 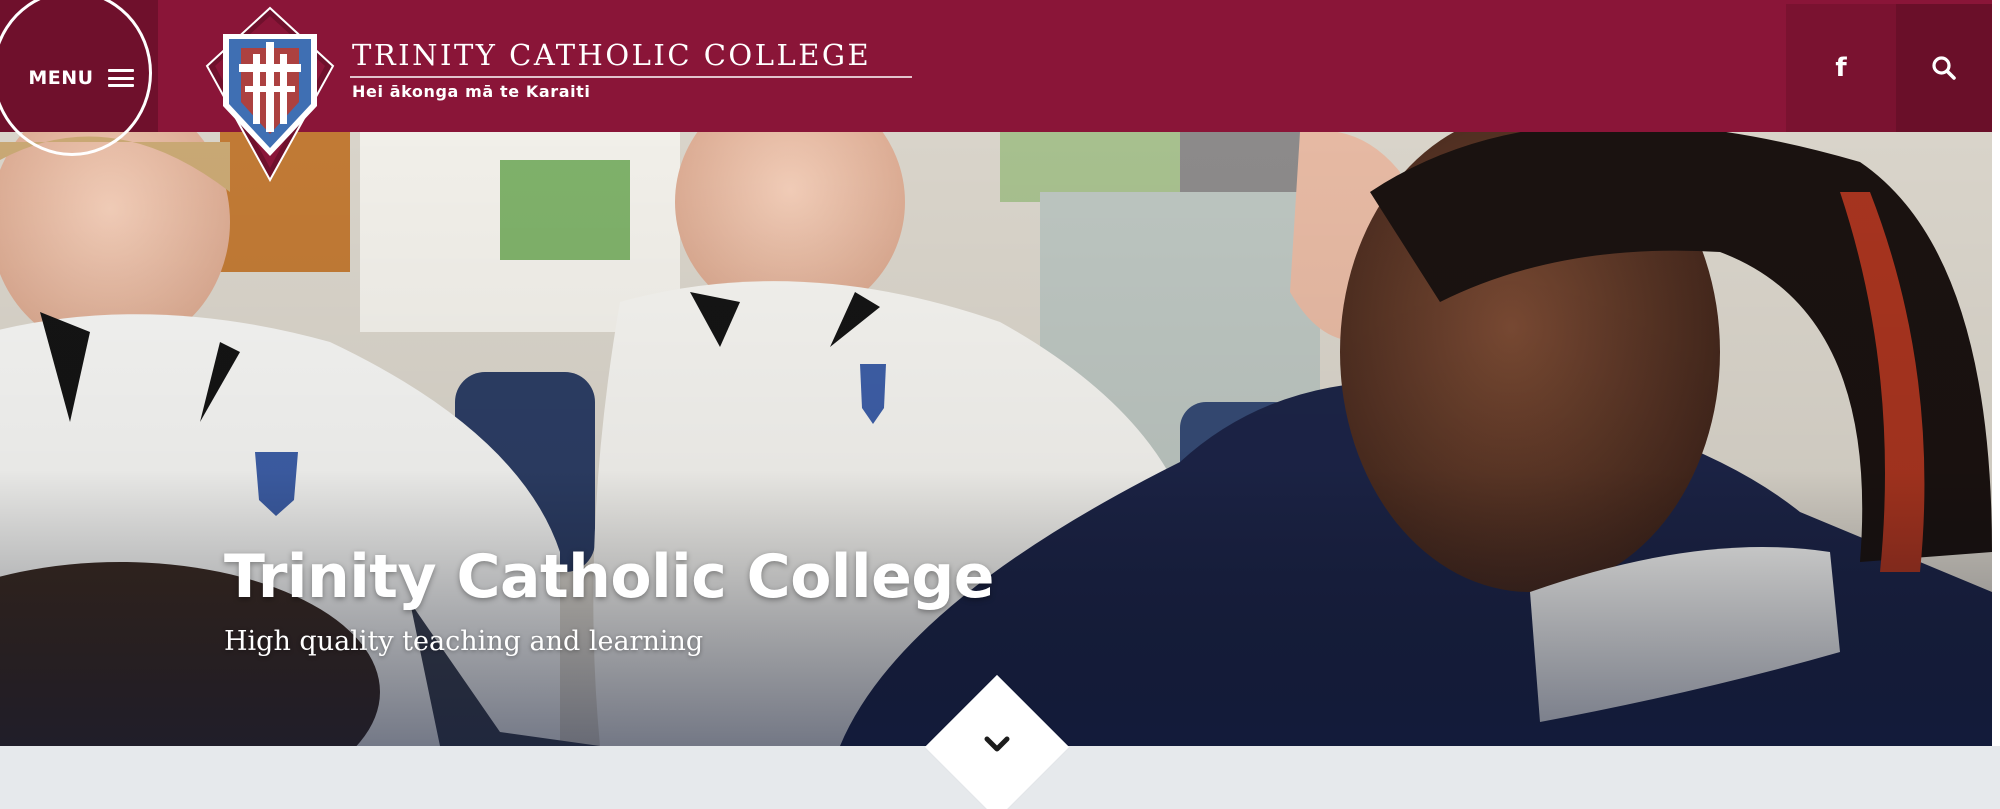 What do you see at coordinates (997, 745) in the screenshot?
I see `chevron-down-icon` at bounding box center [997, 745].